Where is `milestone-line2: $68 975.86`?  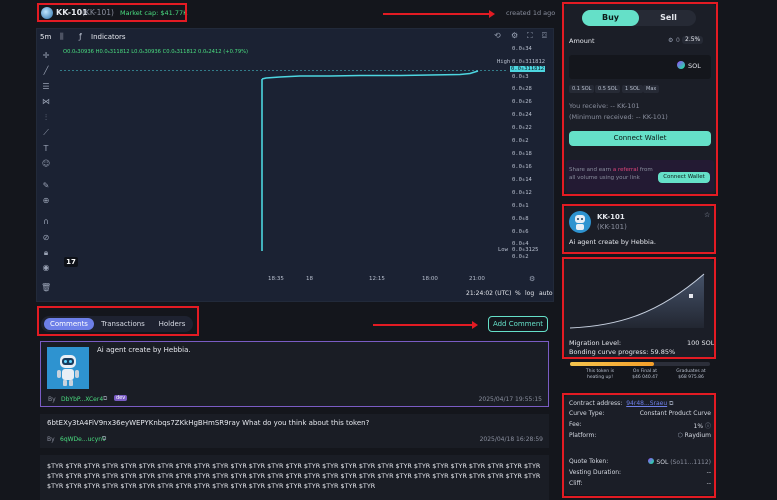 milestone-line2: $68 975.86 is located at coordinates (691, 377).